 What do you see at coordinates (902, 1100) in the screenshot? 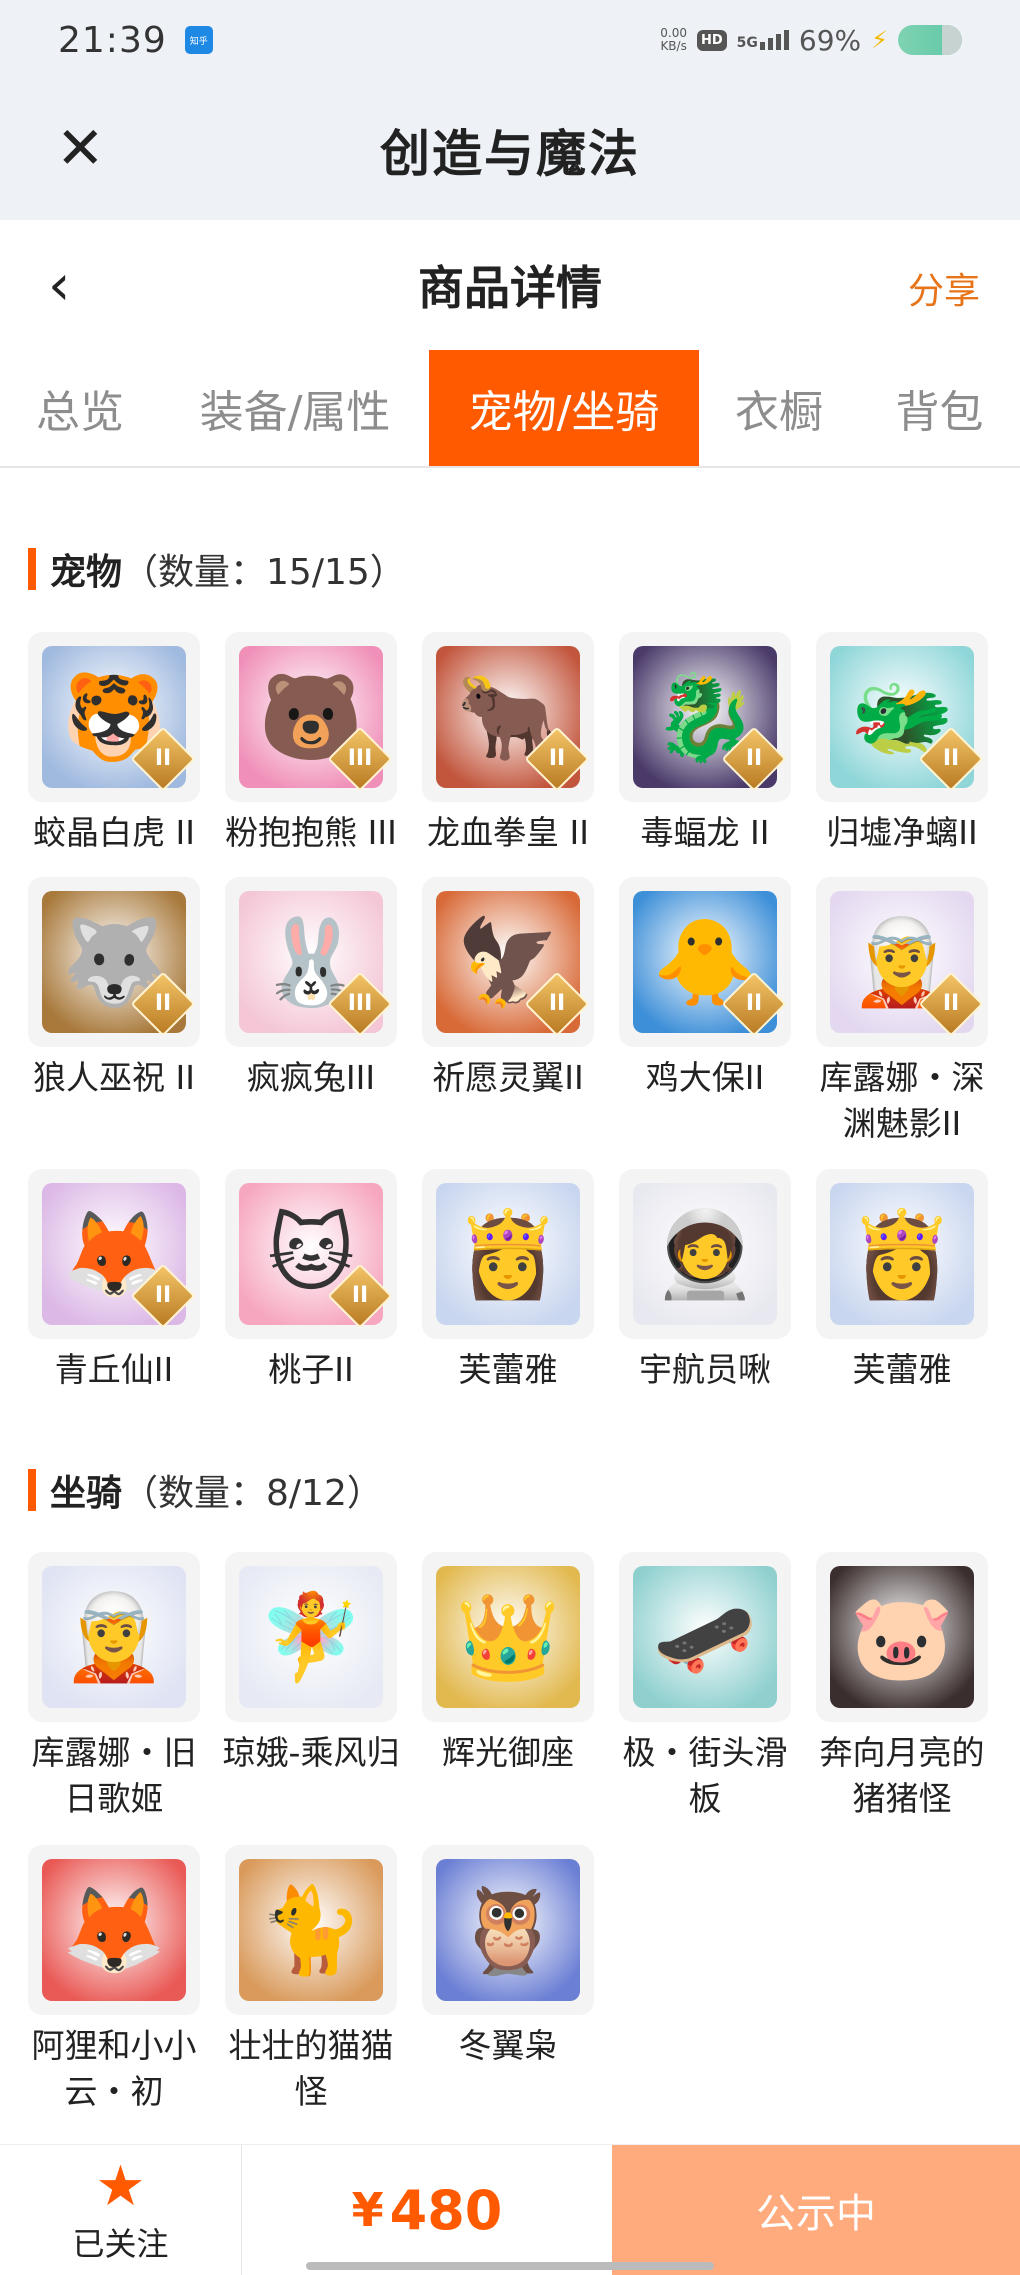
I see `item-name: 库露娜・深渊魅影II` at bounding box center [902, 1100].